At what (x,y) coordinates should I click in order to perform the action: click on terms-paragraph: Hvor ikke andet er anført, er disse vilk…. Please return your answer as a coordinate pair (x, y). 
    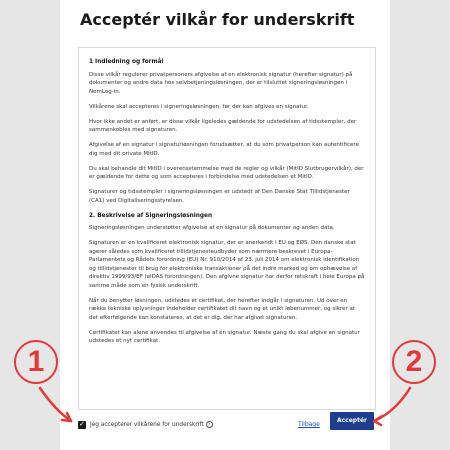
    Looking at the image, I should click on (223, 126).